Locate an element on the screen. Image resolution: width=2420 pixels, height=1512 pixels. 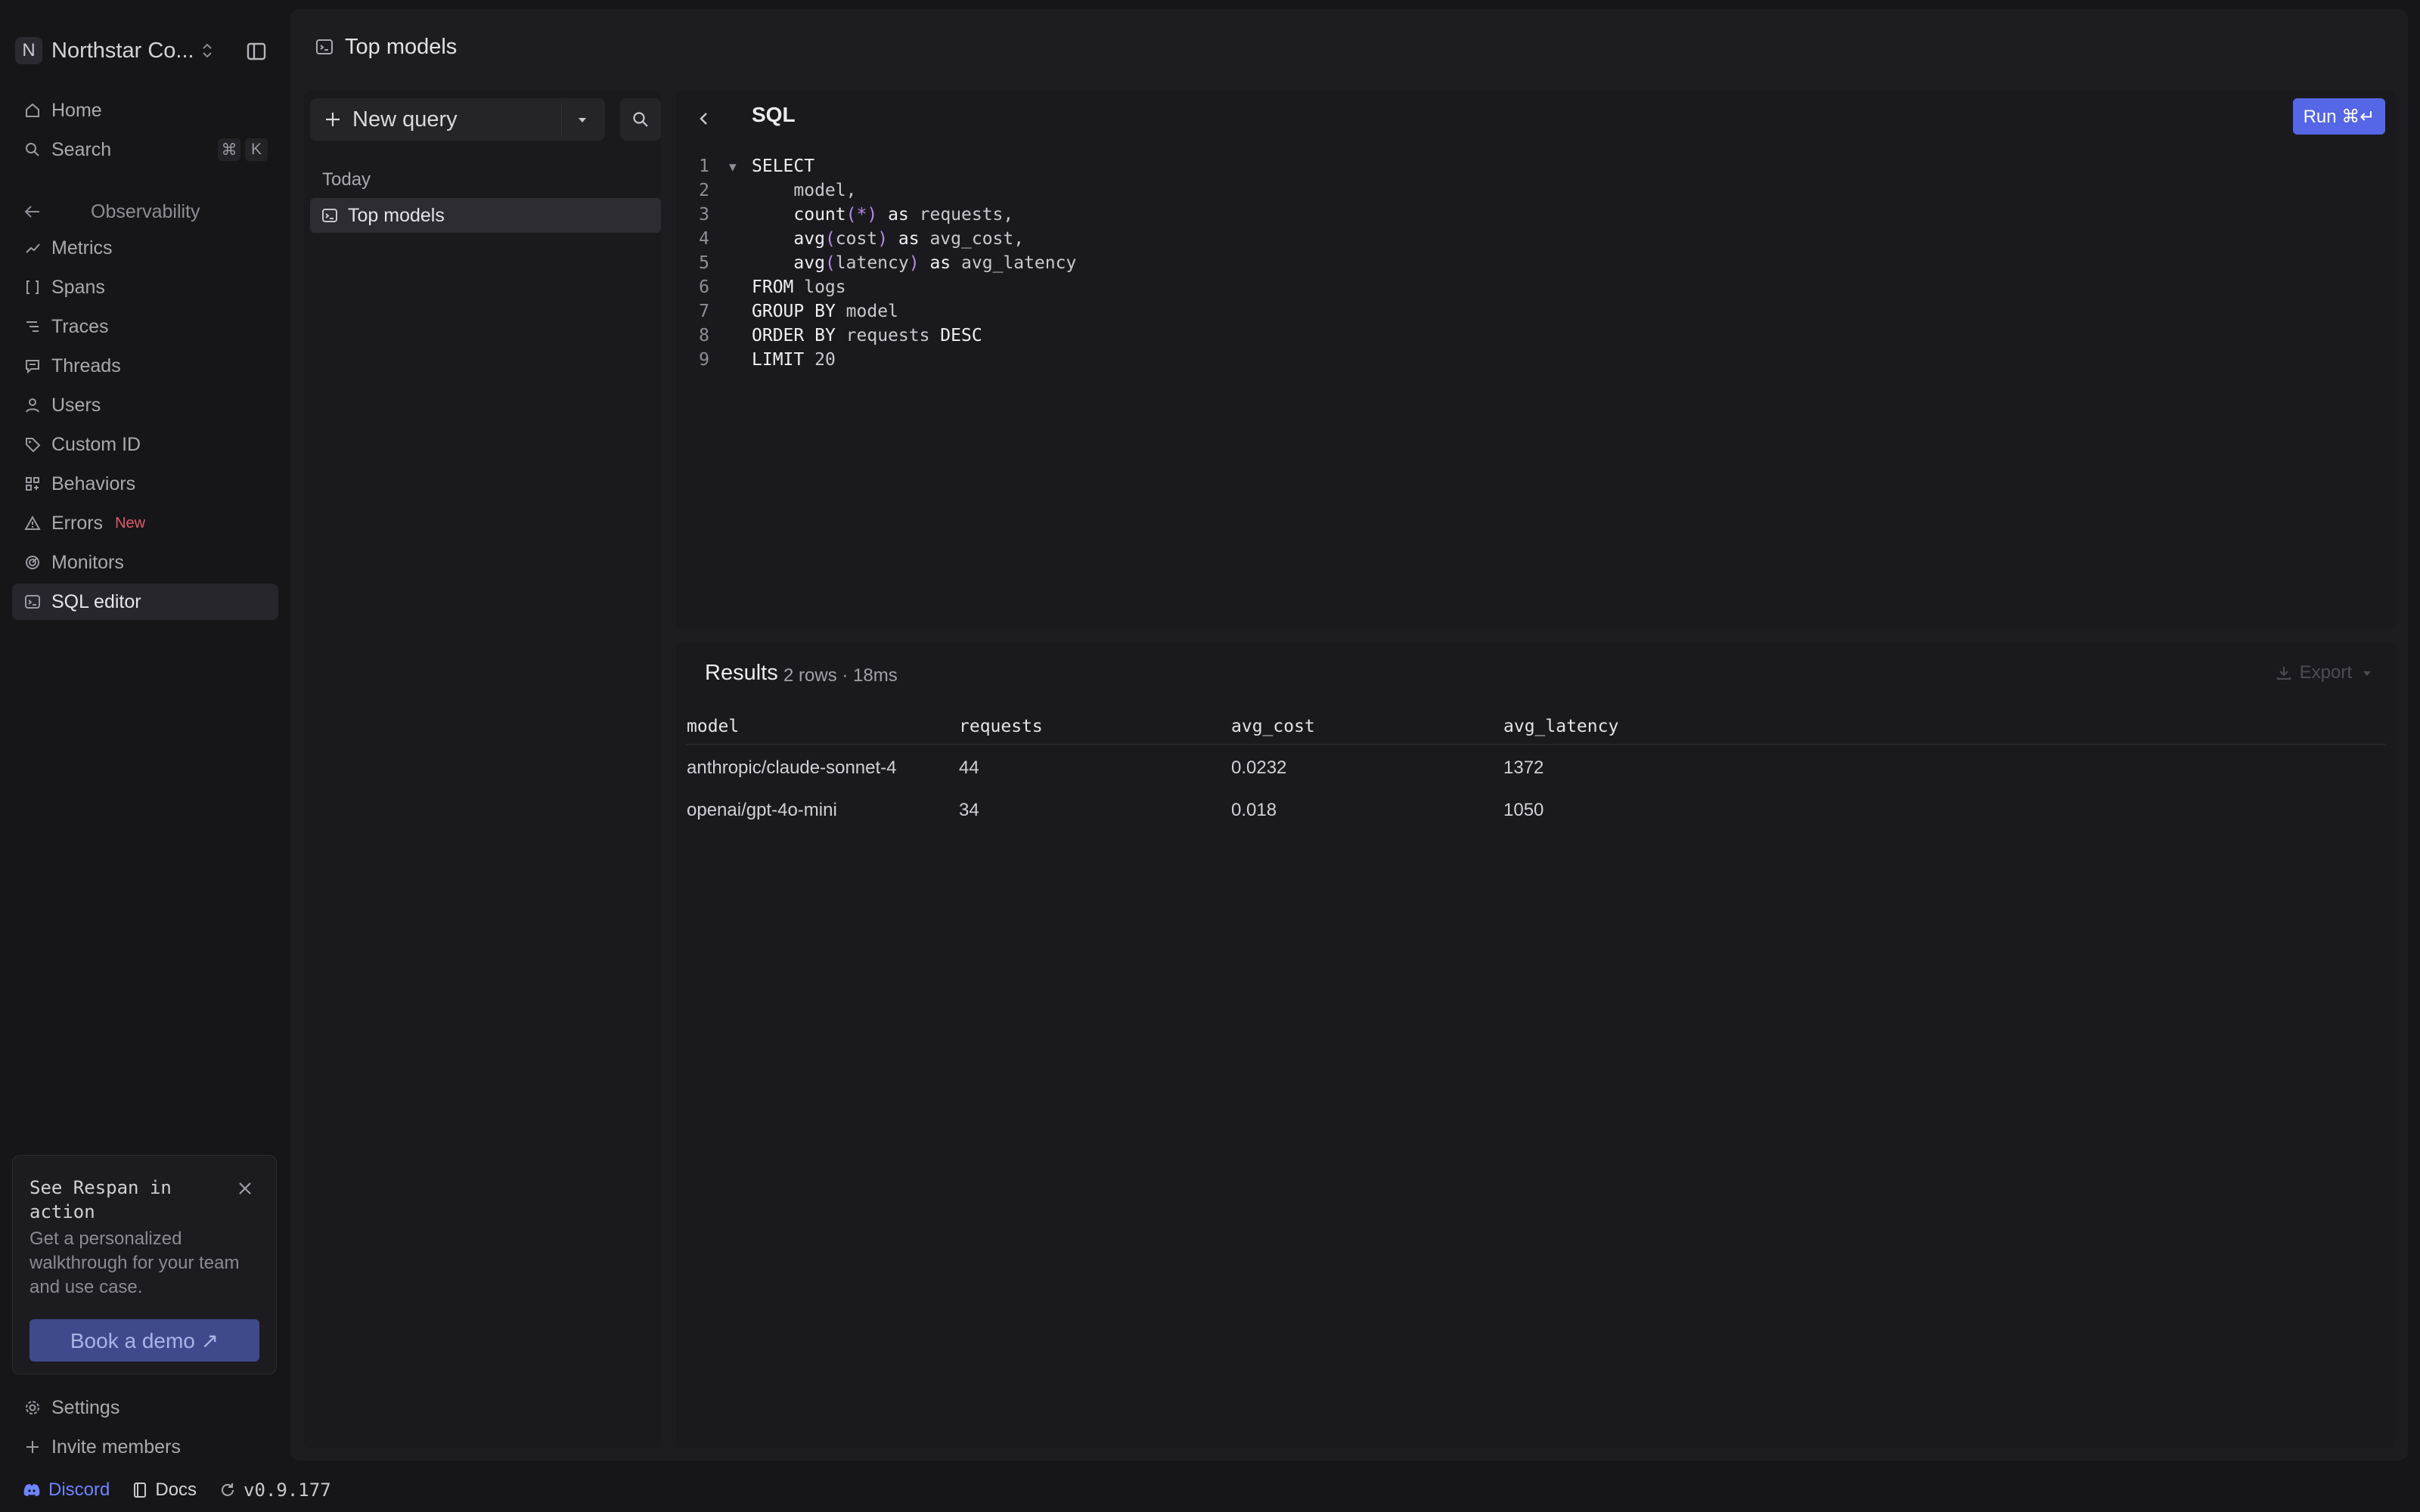
table-cell: 34 is located at coordinates (969, 810).